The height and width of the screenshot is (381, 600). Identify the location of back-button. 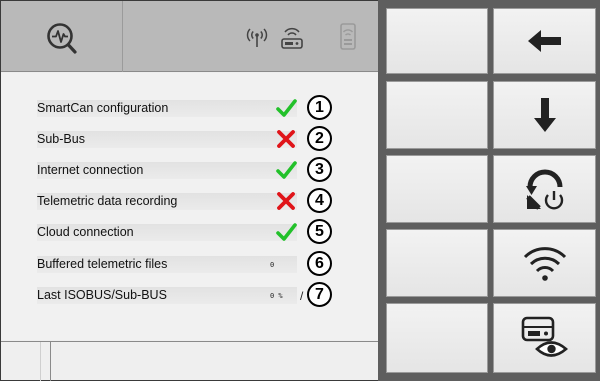
(544, 41).